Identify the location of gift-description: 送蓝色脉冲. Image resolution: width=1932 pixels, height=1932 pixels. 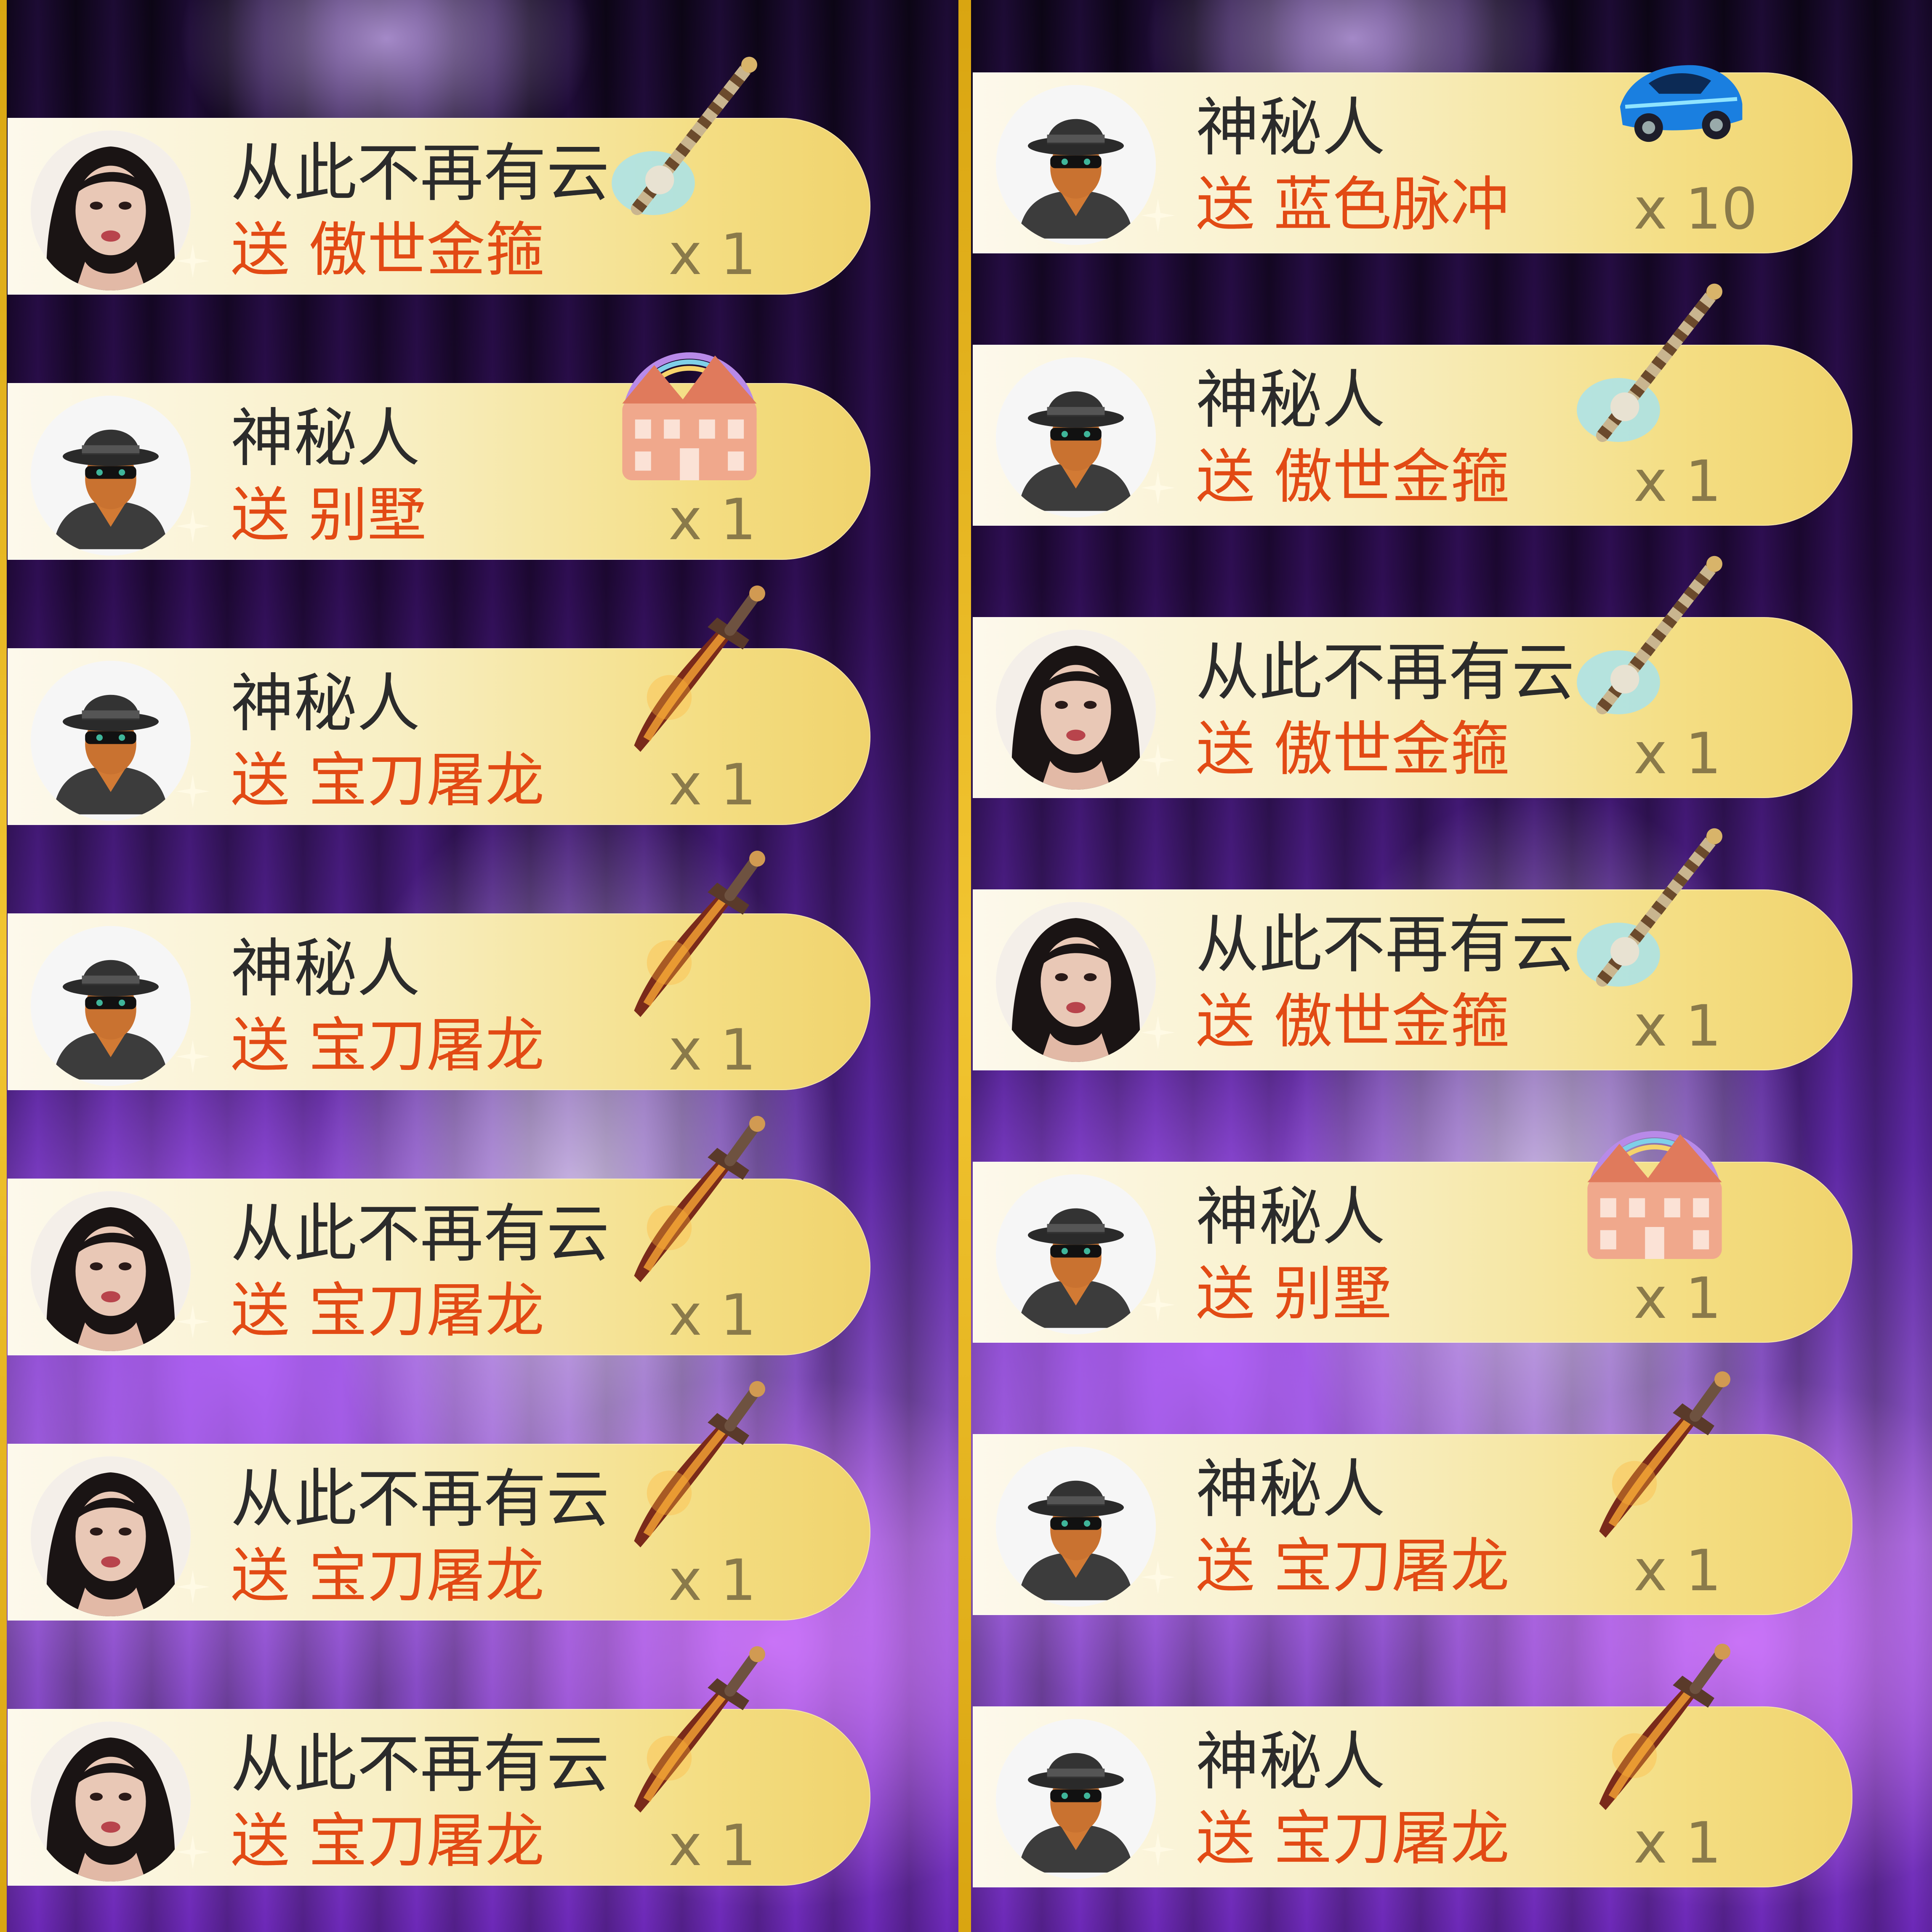
(1352, 205).